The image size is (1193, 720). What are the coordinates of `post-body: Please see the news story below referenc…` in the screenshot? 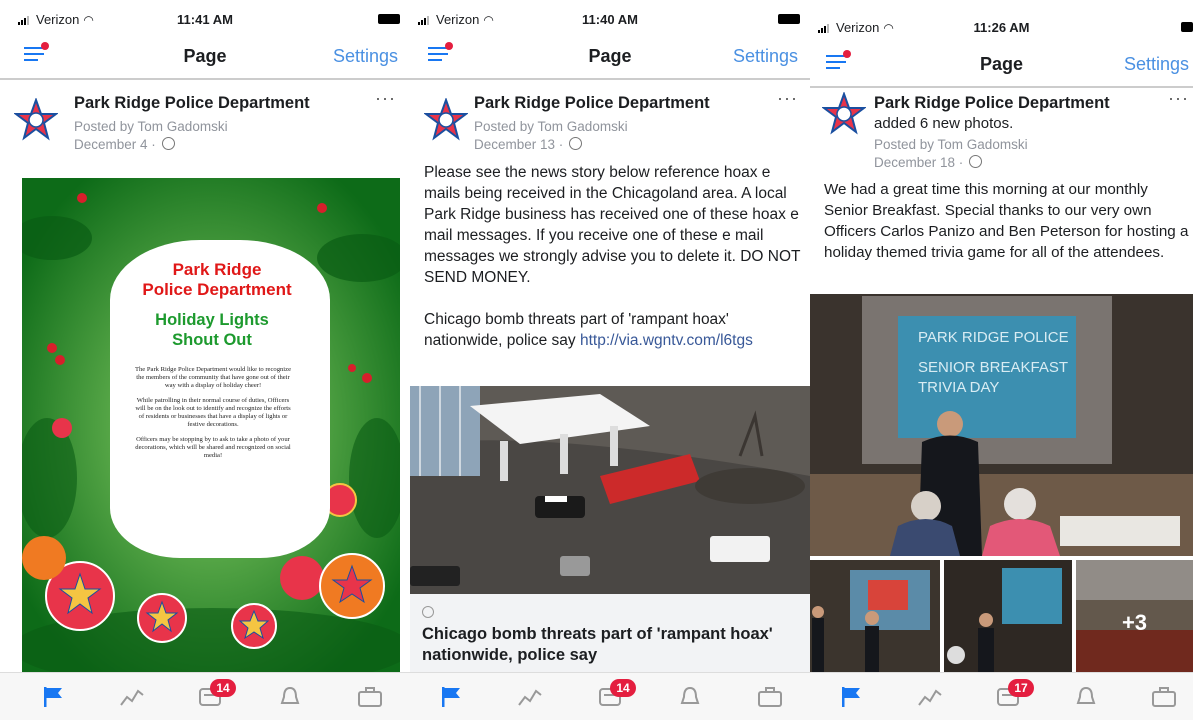 It's located at (612, 256).